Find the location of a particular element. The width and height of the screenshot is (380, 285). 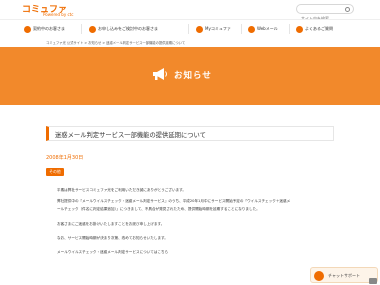

user-icon is located at coordinates (27, 29).